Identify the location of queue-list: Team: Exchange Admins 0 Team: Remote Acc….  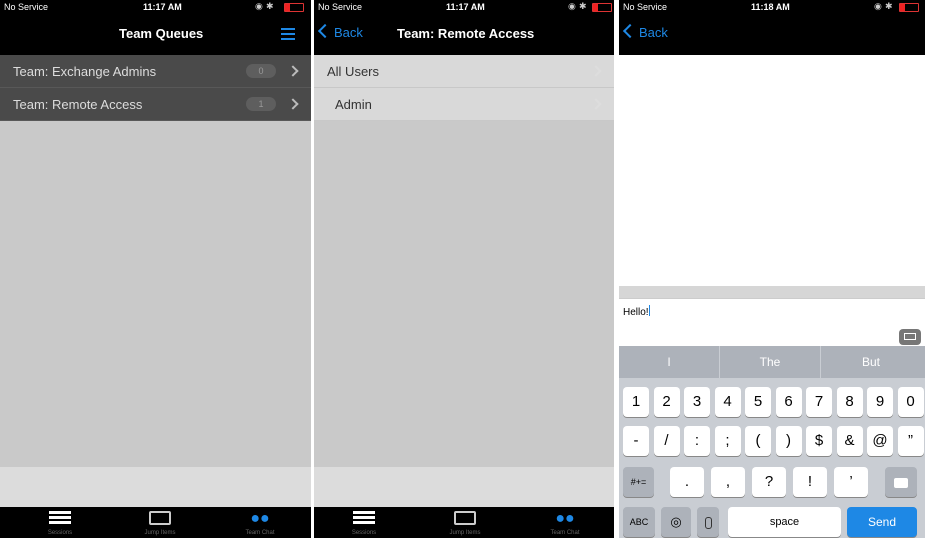
(155, 88).